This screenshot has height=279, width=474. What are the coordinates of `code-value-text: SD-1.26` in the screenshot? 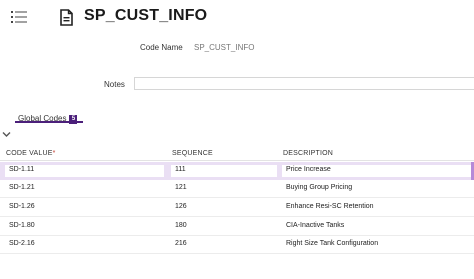 It's located at (22, 206).